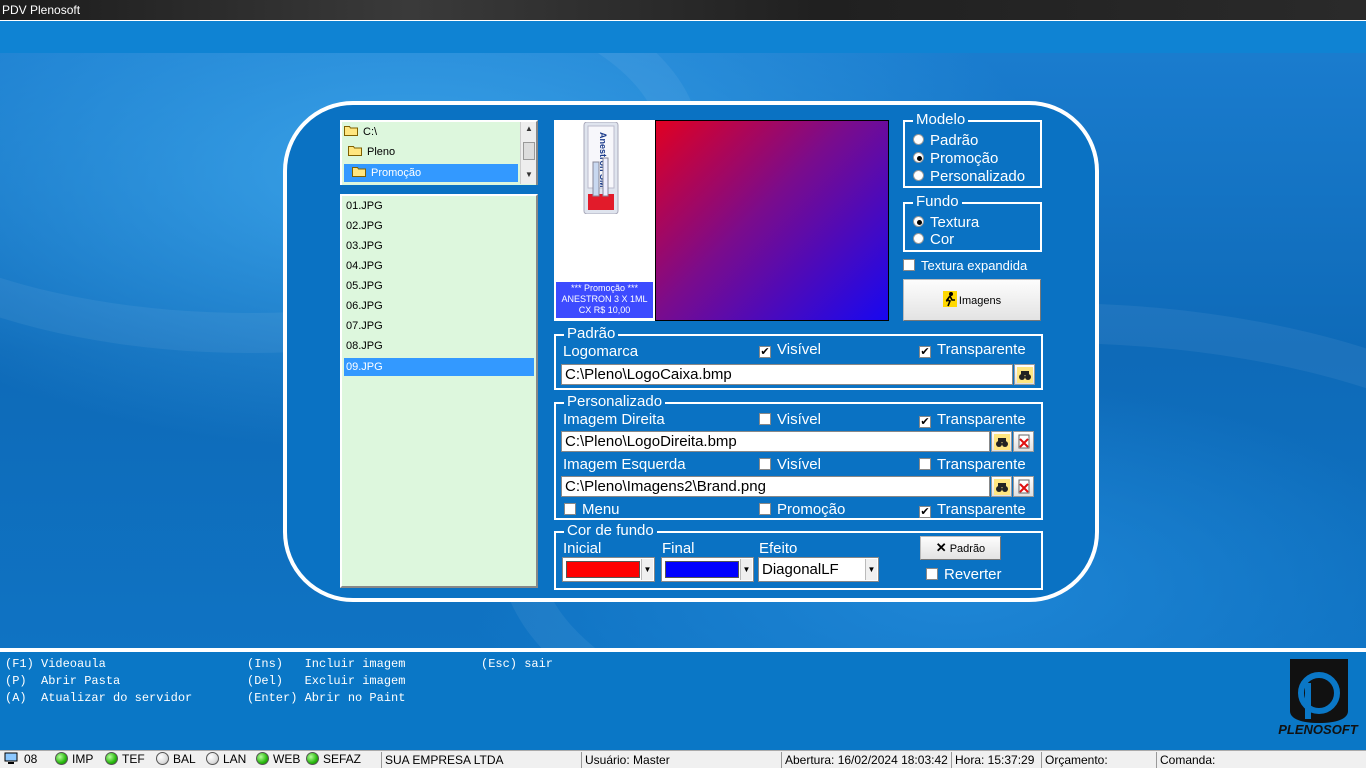  I want to click on efeito-select: DiagonalLF ▼, so click(818, 569).